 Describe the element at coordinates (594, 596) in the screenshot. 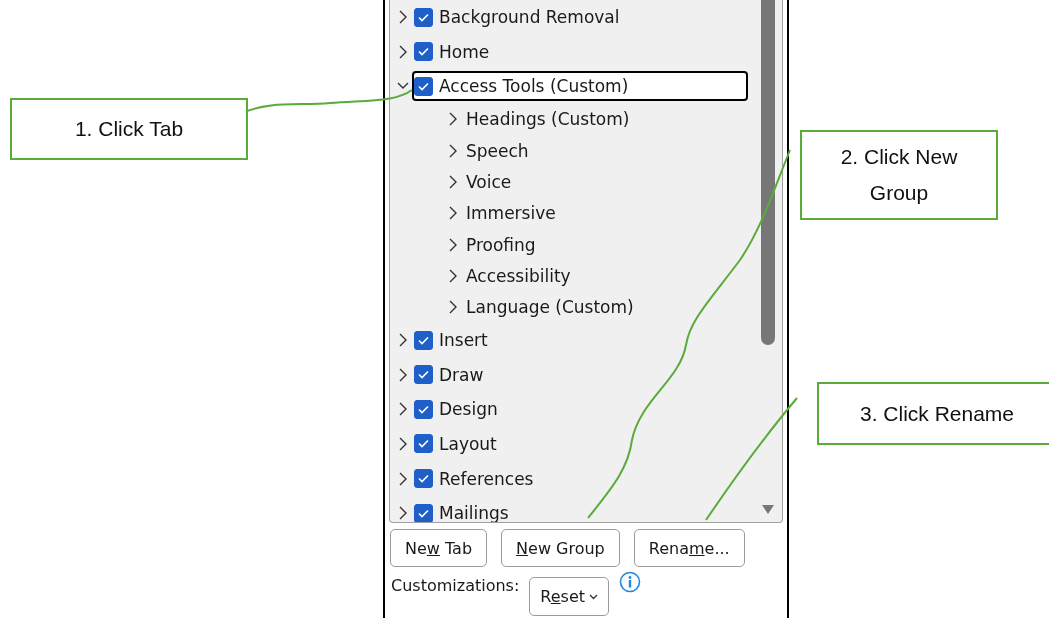

I see `caret-icon` at that location.